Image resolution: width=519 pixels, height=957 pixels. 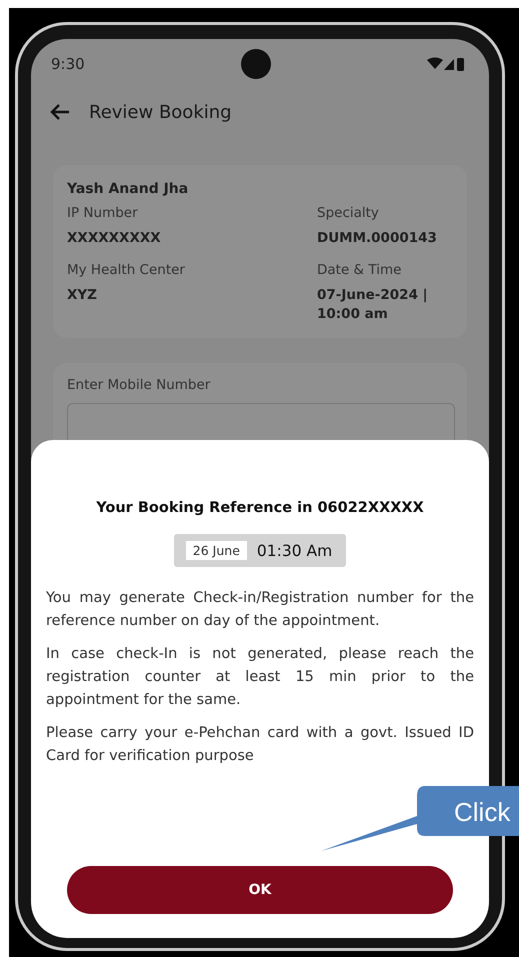 I want to click on field-value: DUMM.0000143, so click(x=377, y=238).